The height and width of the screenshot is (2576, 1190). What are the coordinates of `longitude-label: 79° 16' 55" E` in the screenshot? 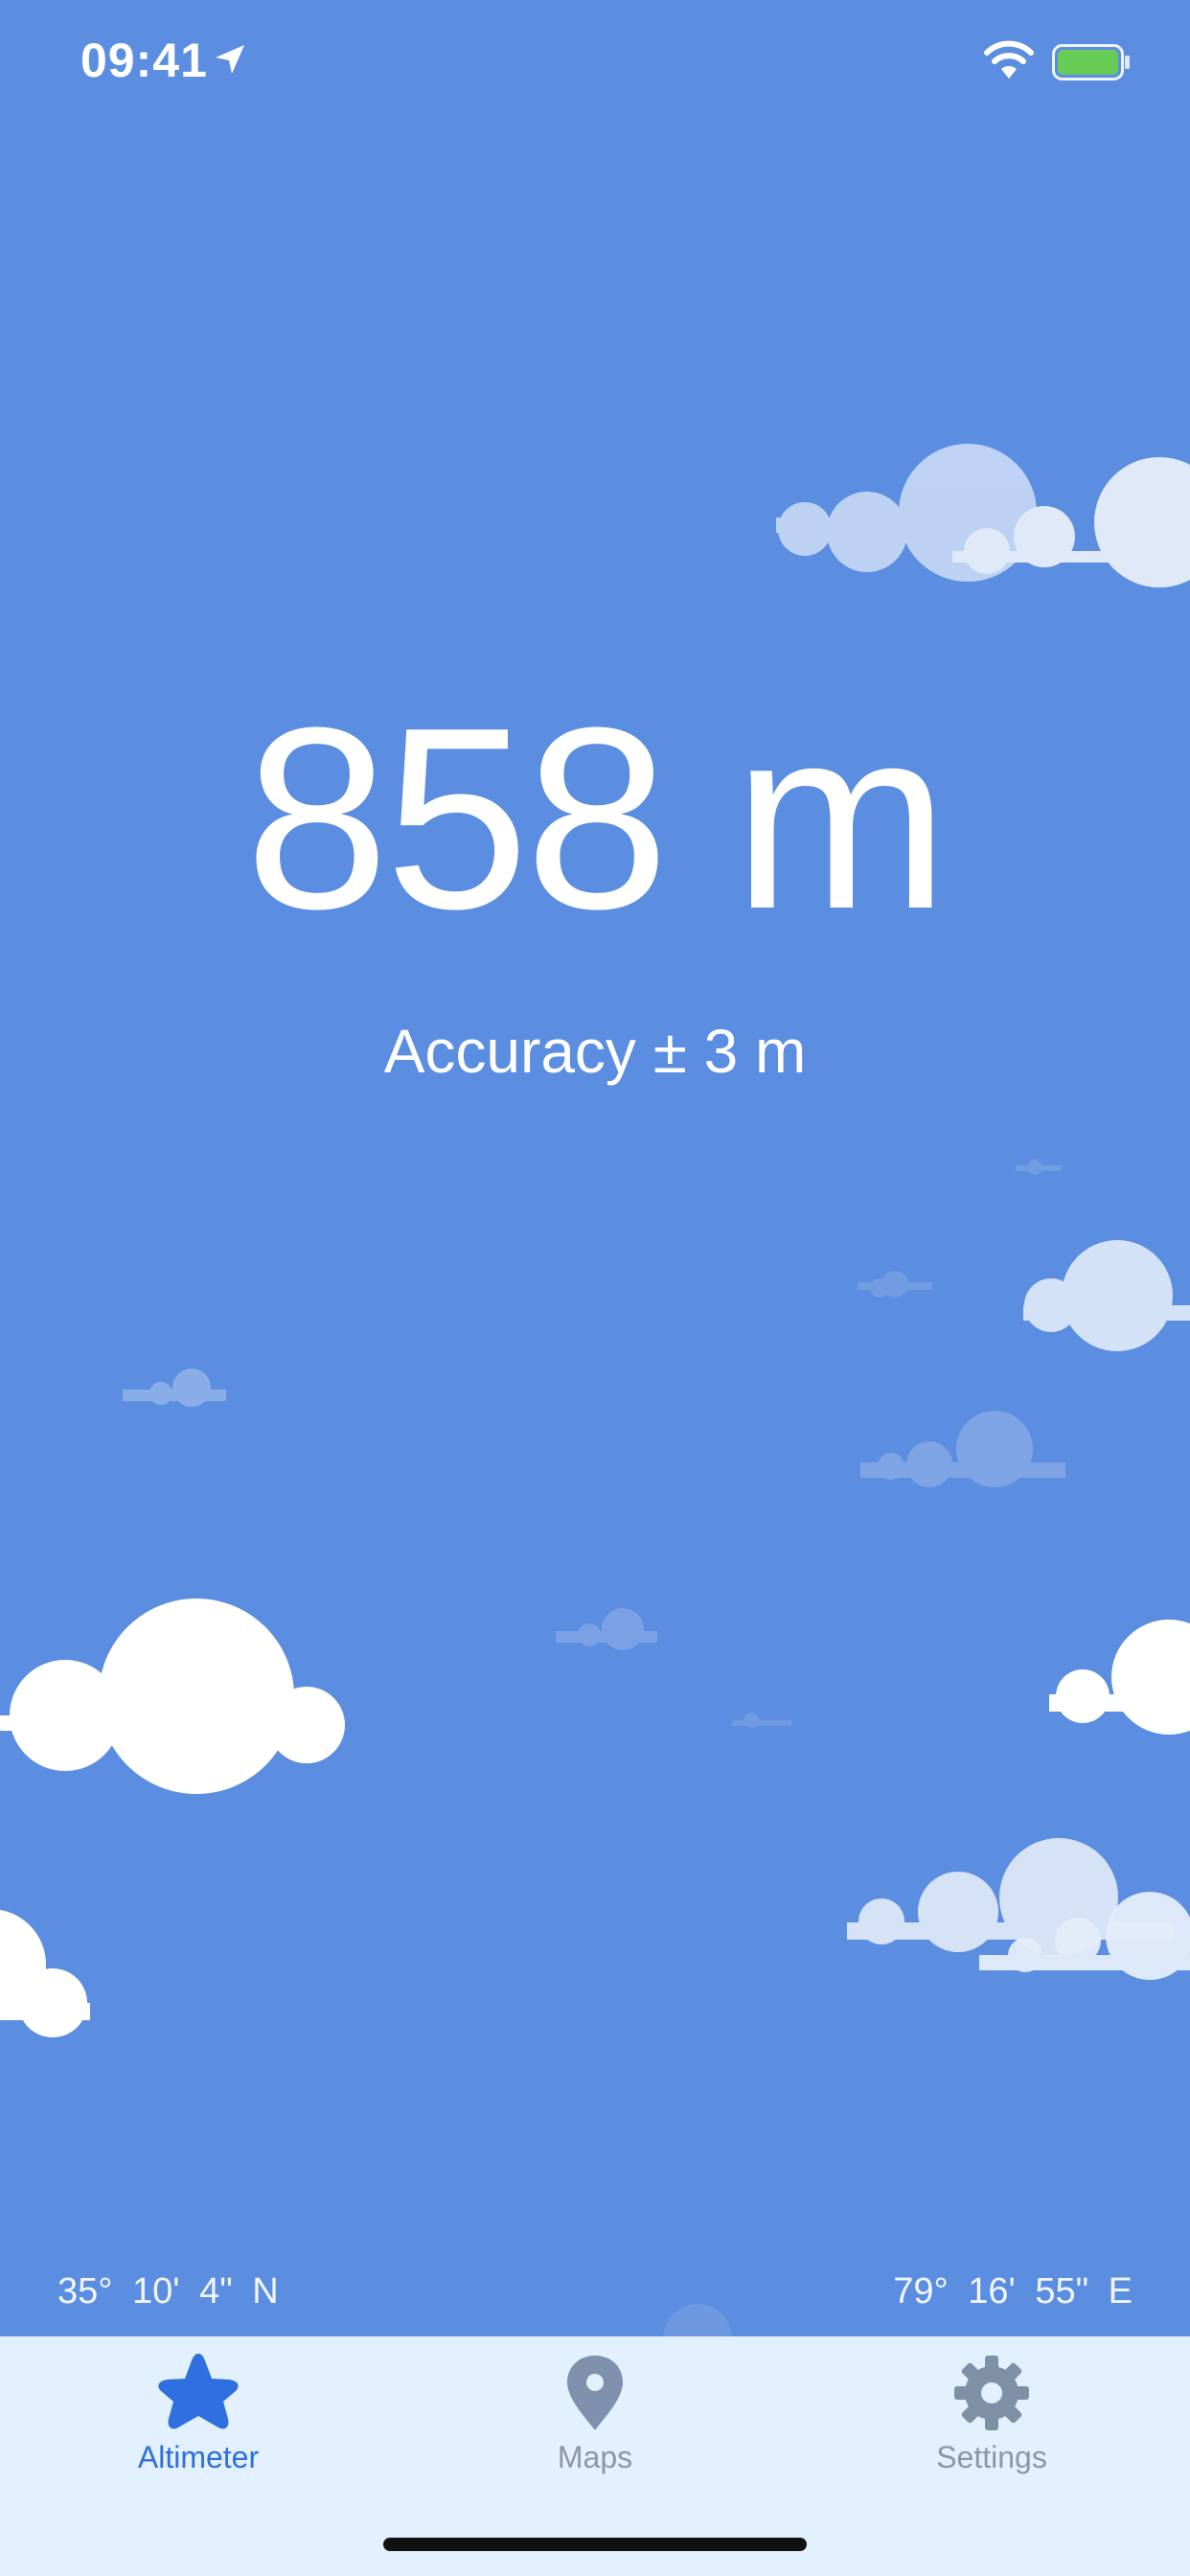 It's located at (1013, 2291).